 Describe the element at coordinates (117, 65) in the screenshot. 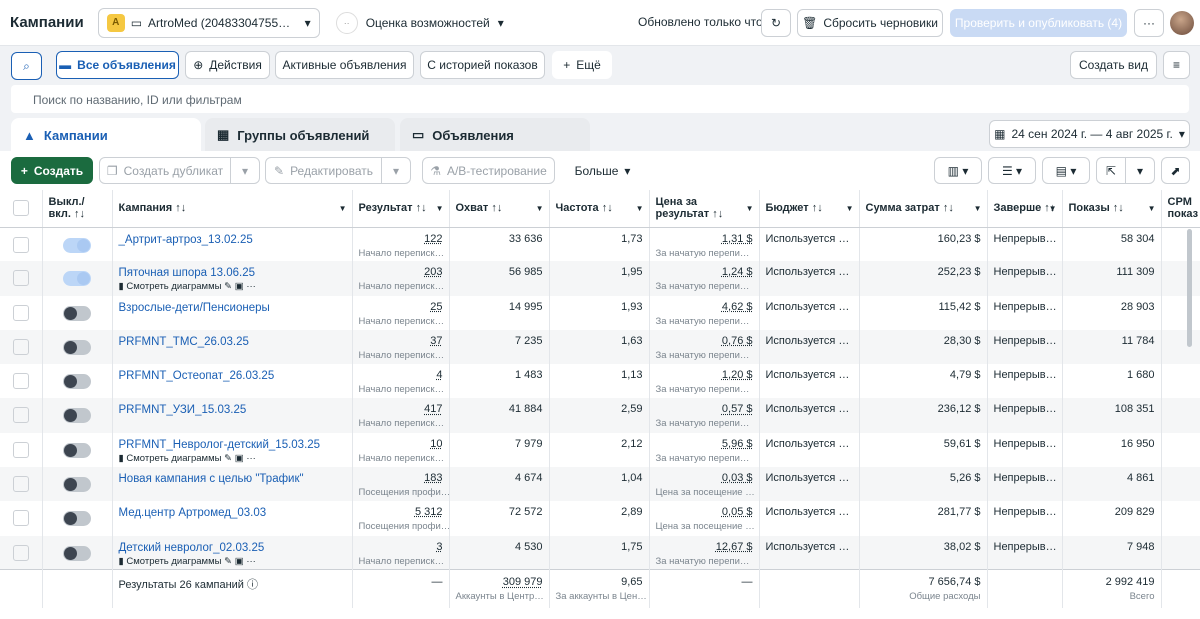

I see `all-ads-button: ▬ Все объявления` at that location.